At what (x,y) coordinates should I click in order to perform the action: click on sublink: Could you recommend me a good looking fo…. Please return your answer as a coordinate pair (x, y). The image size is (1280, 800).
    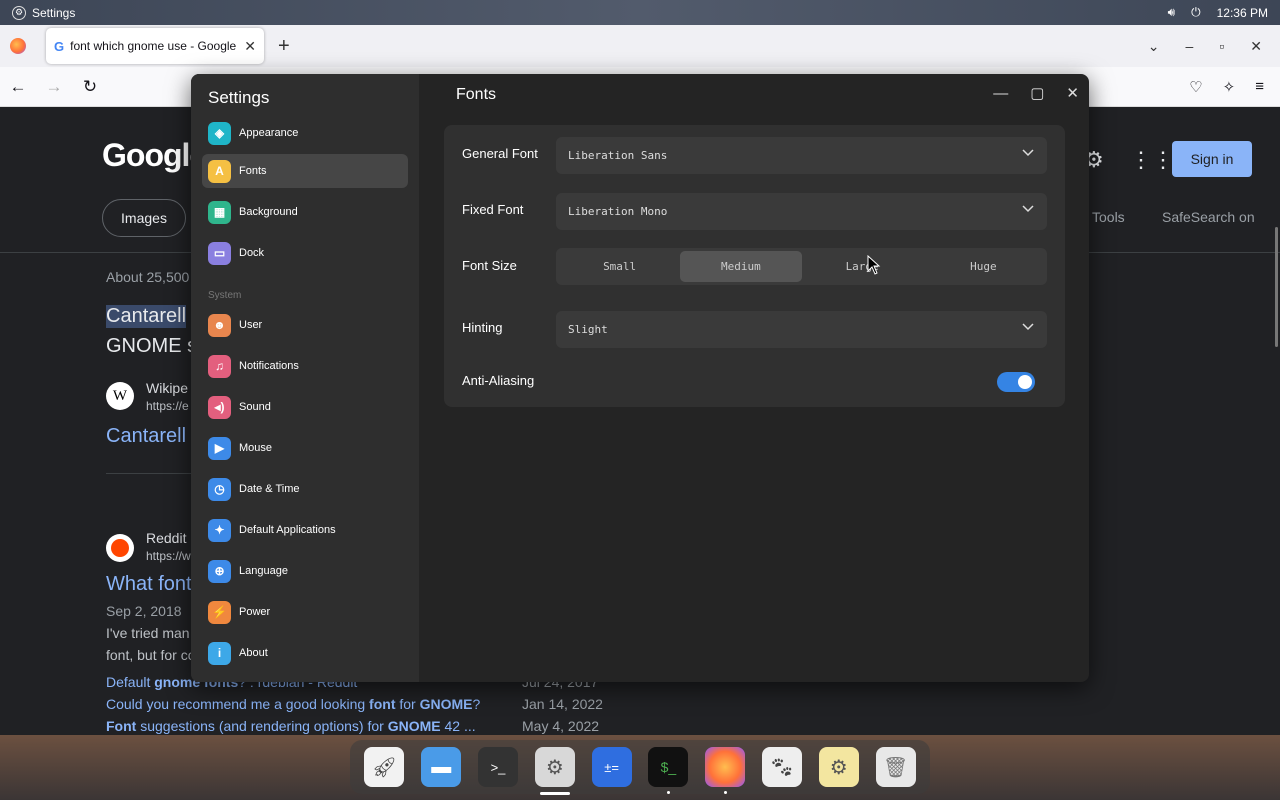
    Looking at the image, I should click on (293, 704).